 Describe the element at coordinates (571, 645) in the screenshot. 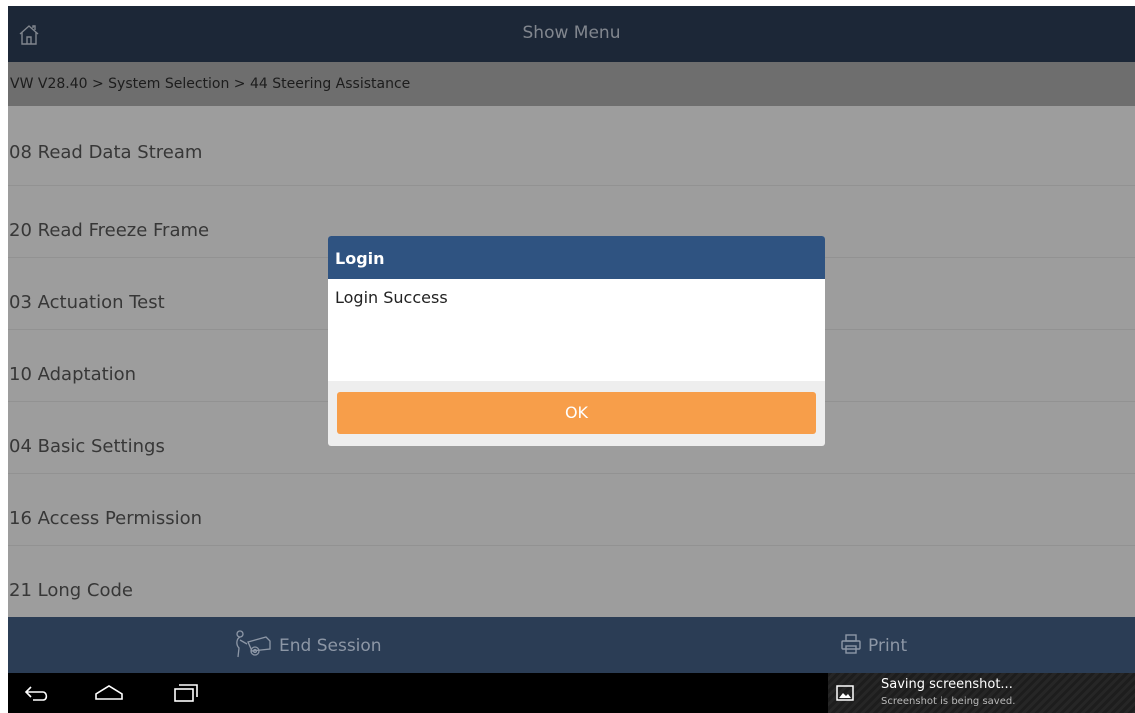

I see `bottom-toolbar: End Session Print` at that location.